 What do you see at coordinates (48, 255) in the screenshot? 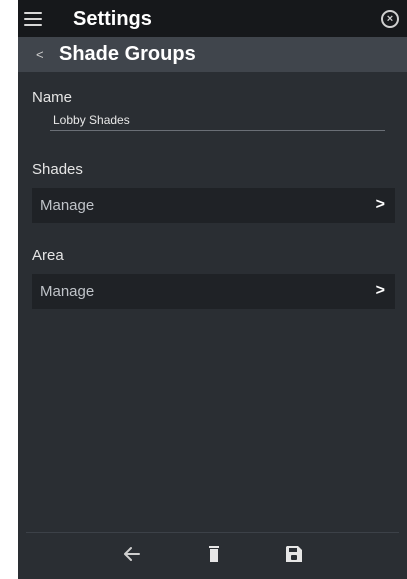
I see `area-label: Area` at bounding box center [48, 255].